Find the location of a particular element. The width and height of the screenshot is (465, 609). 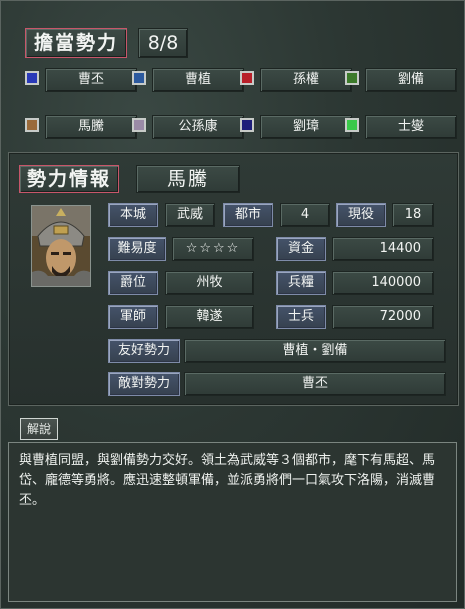

food-value: 140000 is located at coordinates (383, 283).